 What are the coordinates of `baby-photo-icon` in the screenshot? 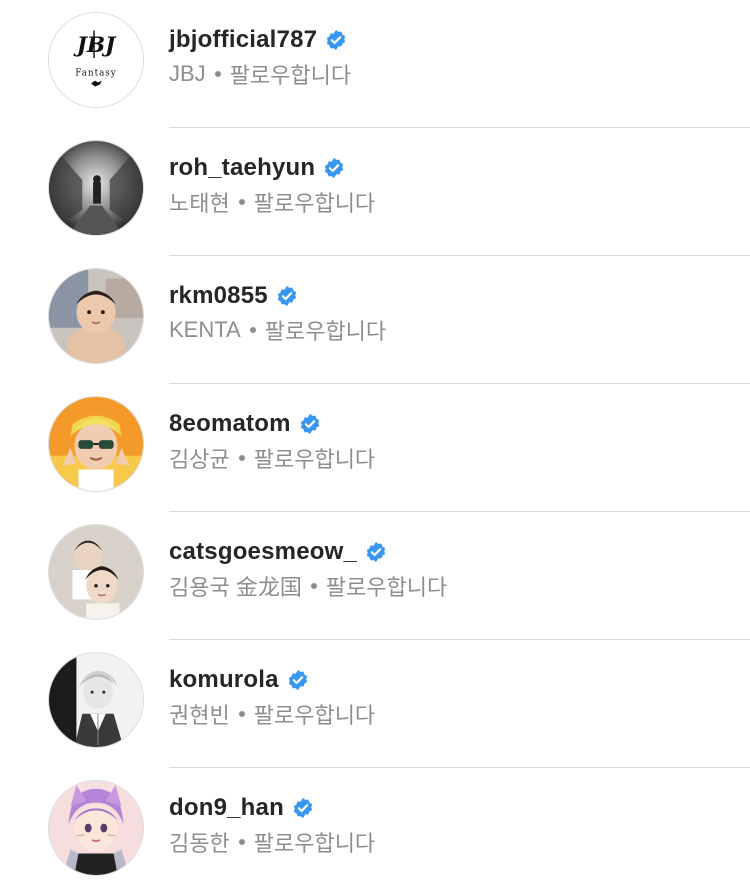 It's located at (96, 316).